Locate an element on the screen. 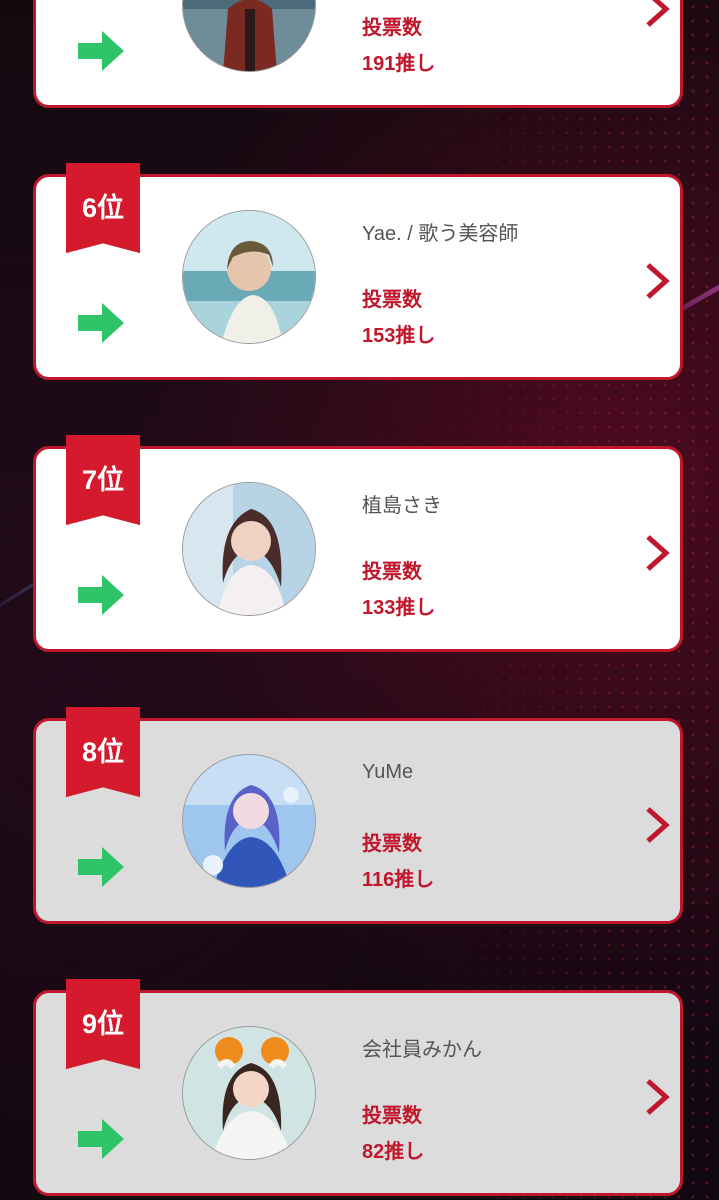  rank-ribbon: 9位 is located at coordinates (103, 1024).